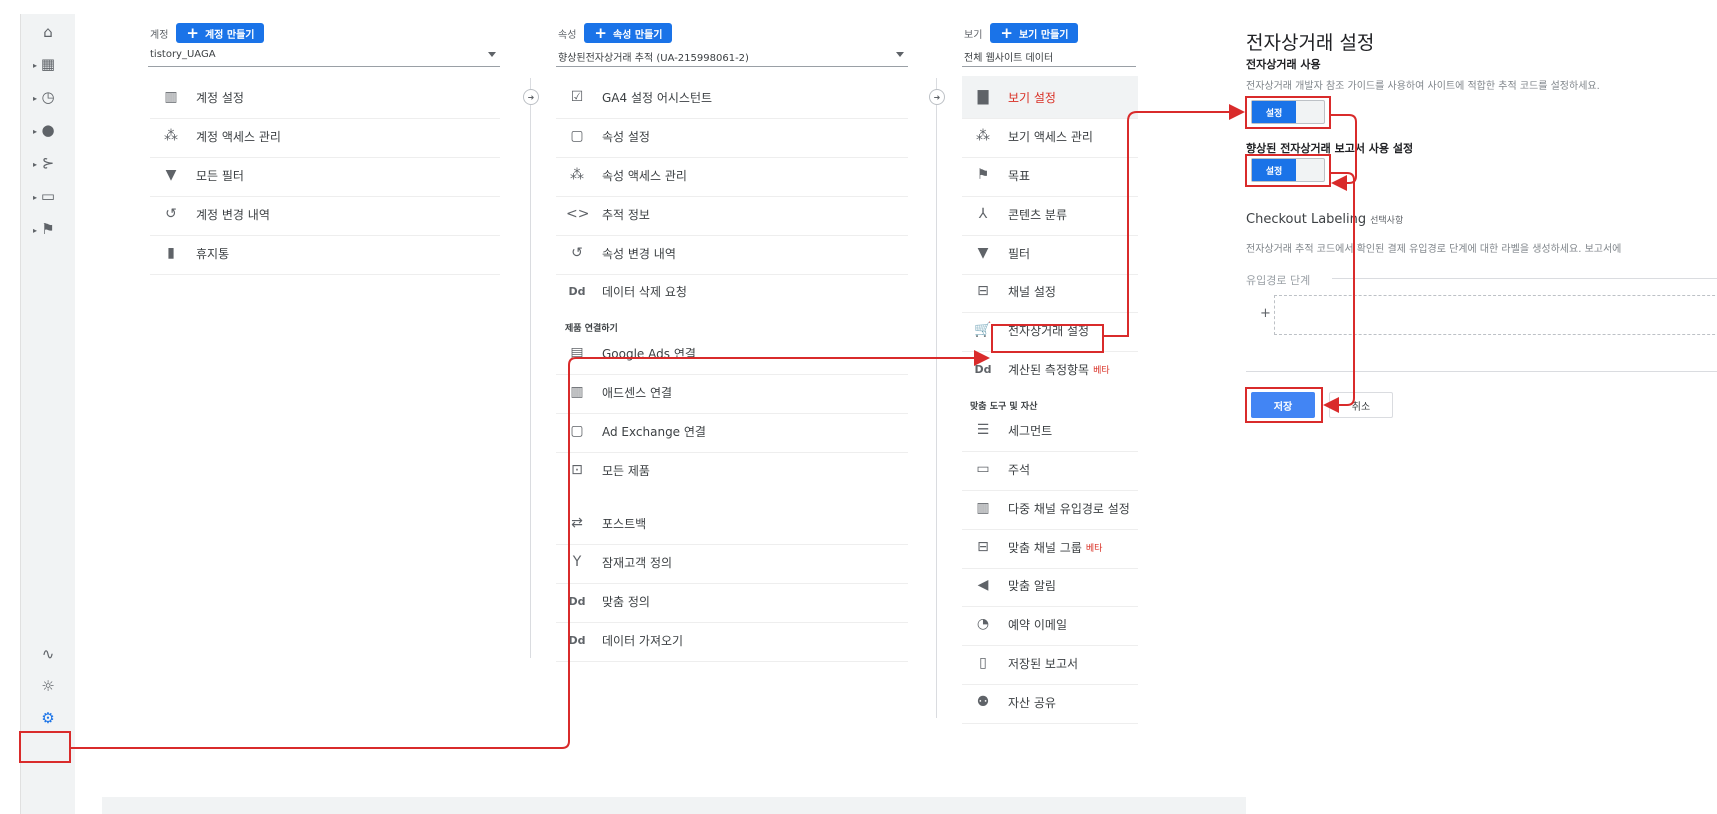 Image resolution: width=1717 pixels, height=814 pixels. I want to click on arrow-enhanced-to-save, so click(1339, 292).